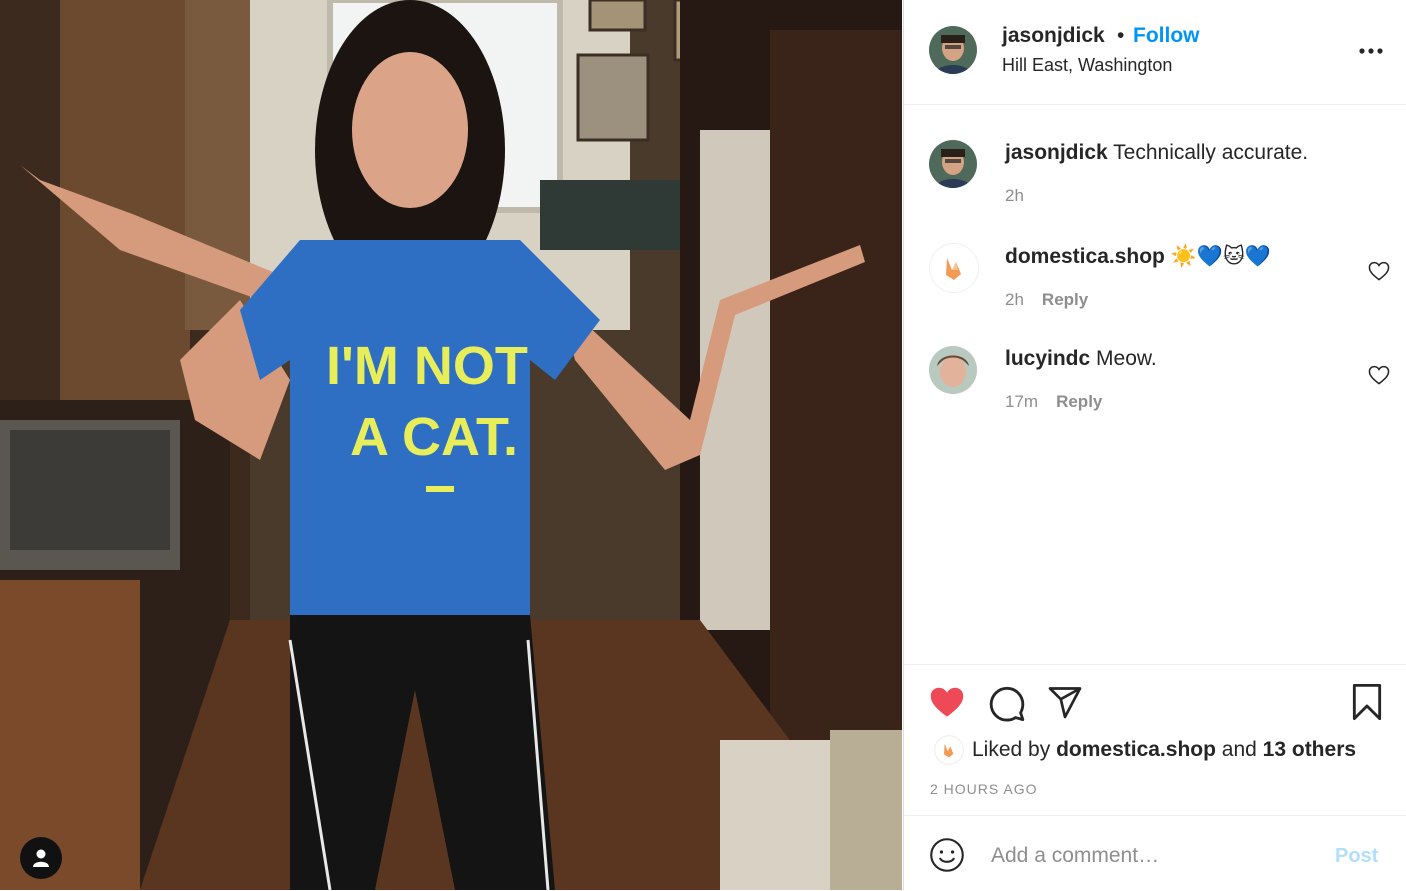 This screenshot has width=1406, height=891. I want to click on heart-icon, so click(947, 702).